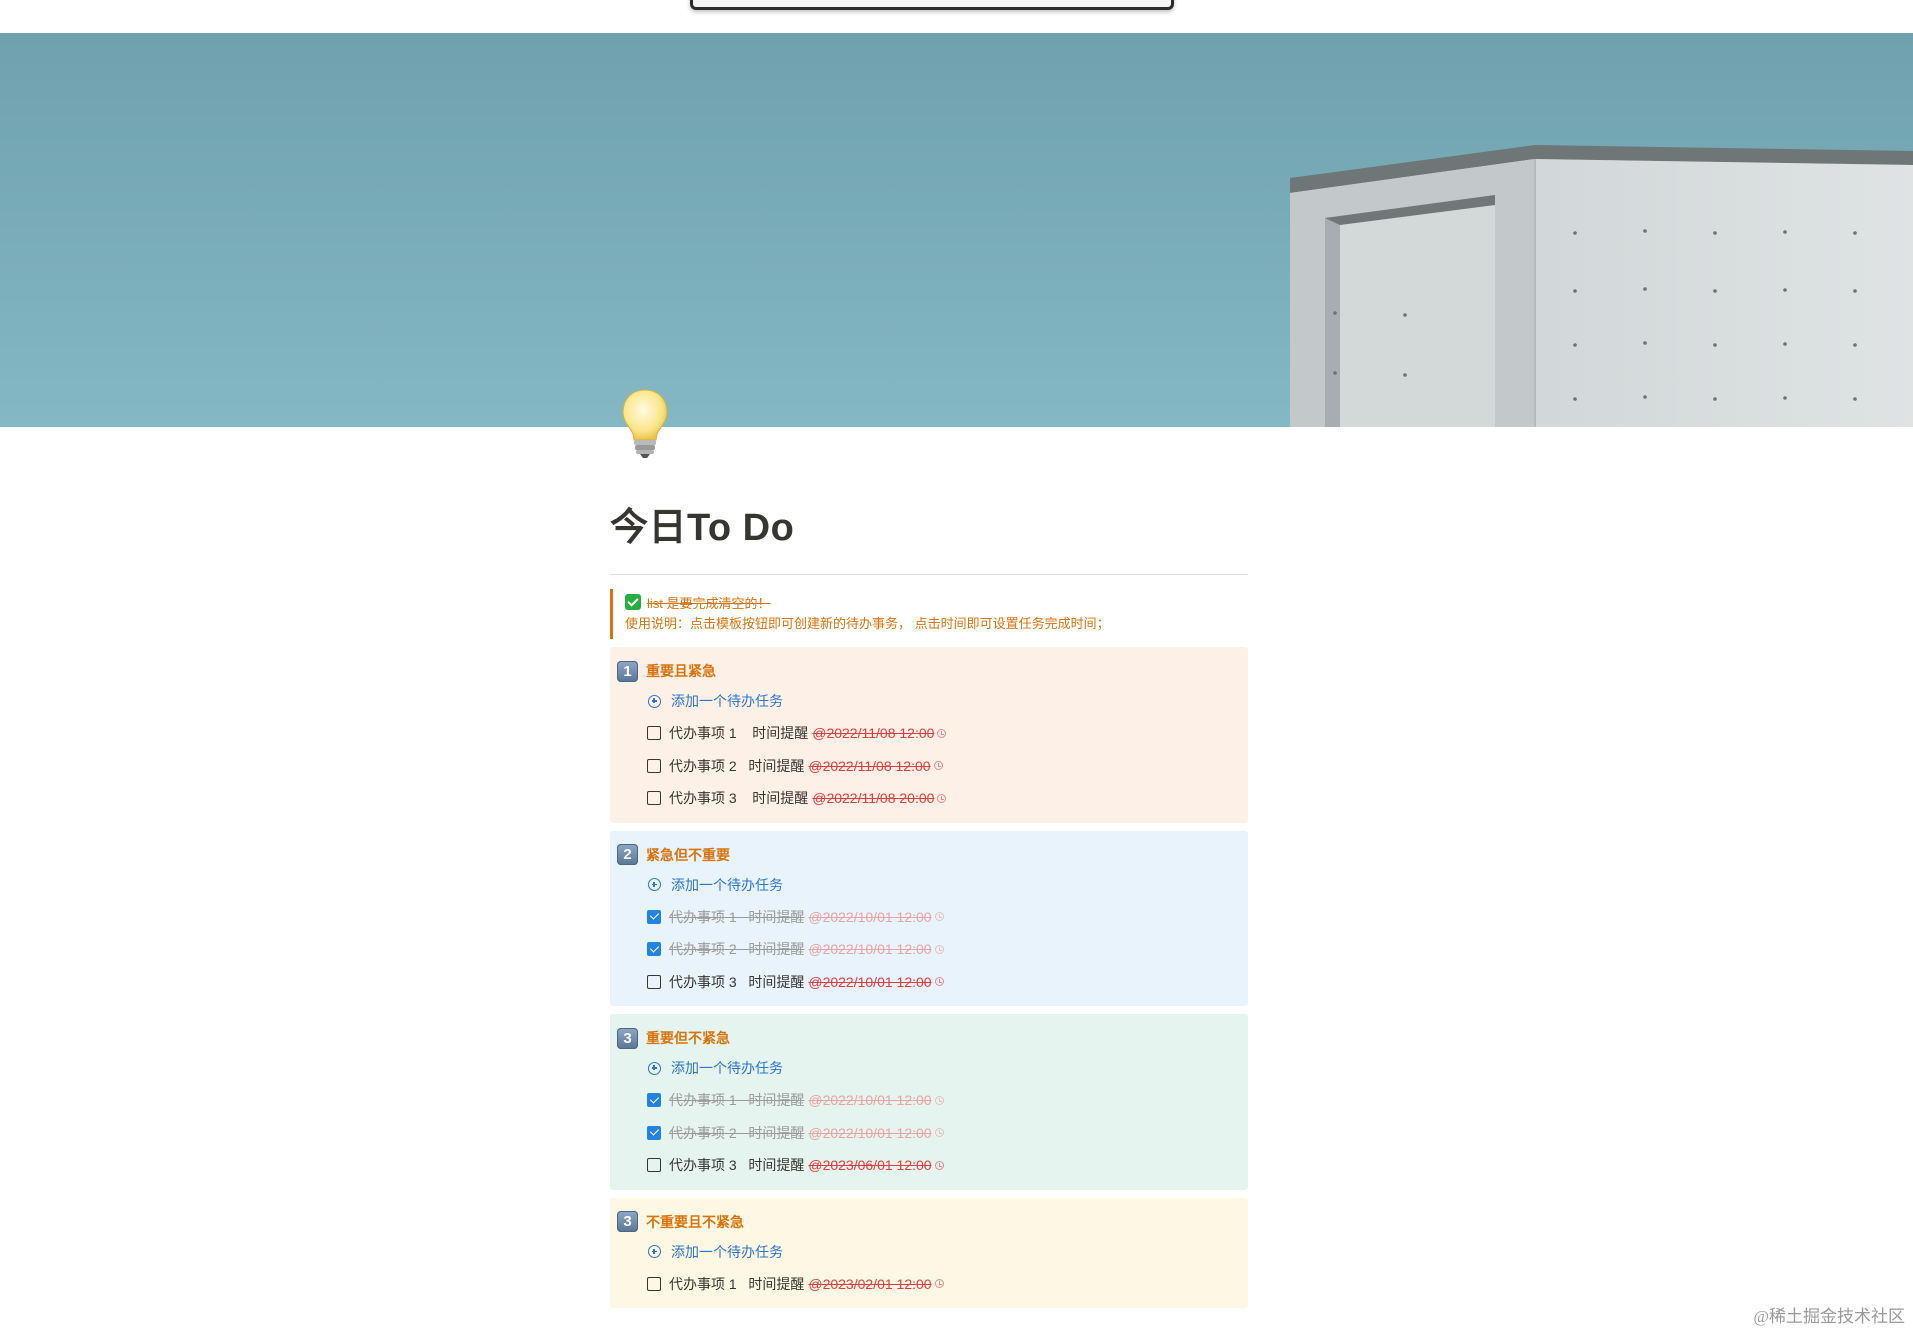 The image size is (1913, 1333). Describe the element at coordinates (681, 671) in the screenshot. I see `section-title: 重要且紧急` at that location.